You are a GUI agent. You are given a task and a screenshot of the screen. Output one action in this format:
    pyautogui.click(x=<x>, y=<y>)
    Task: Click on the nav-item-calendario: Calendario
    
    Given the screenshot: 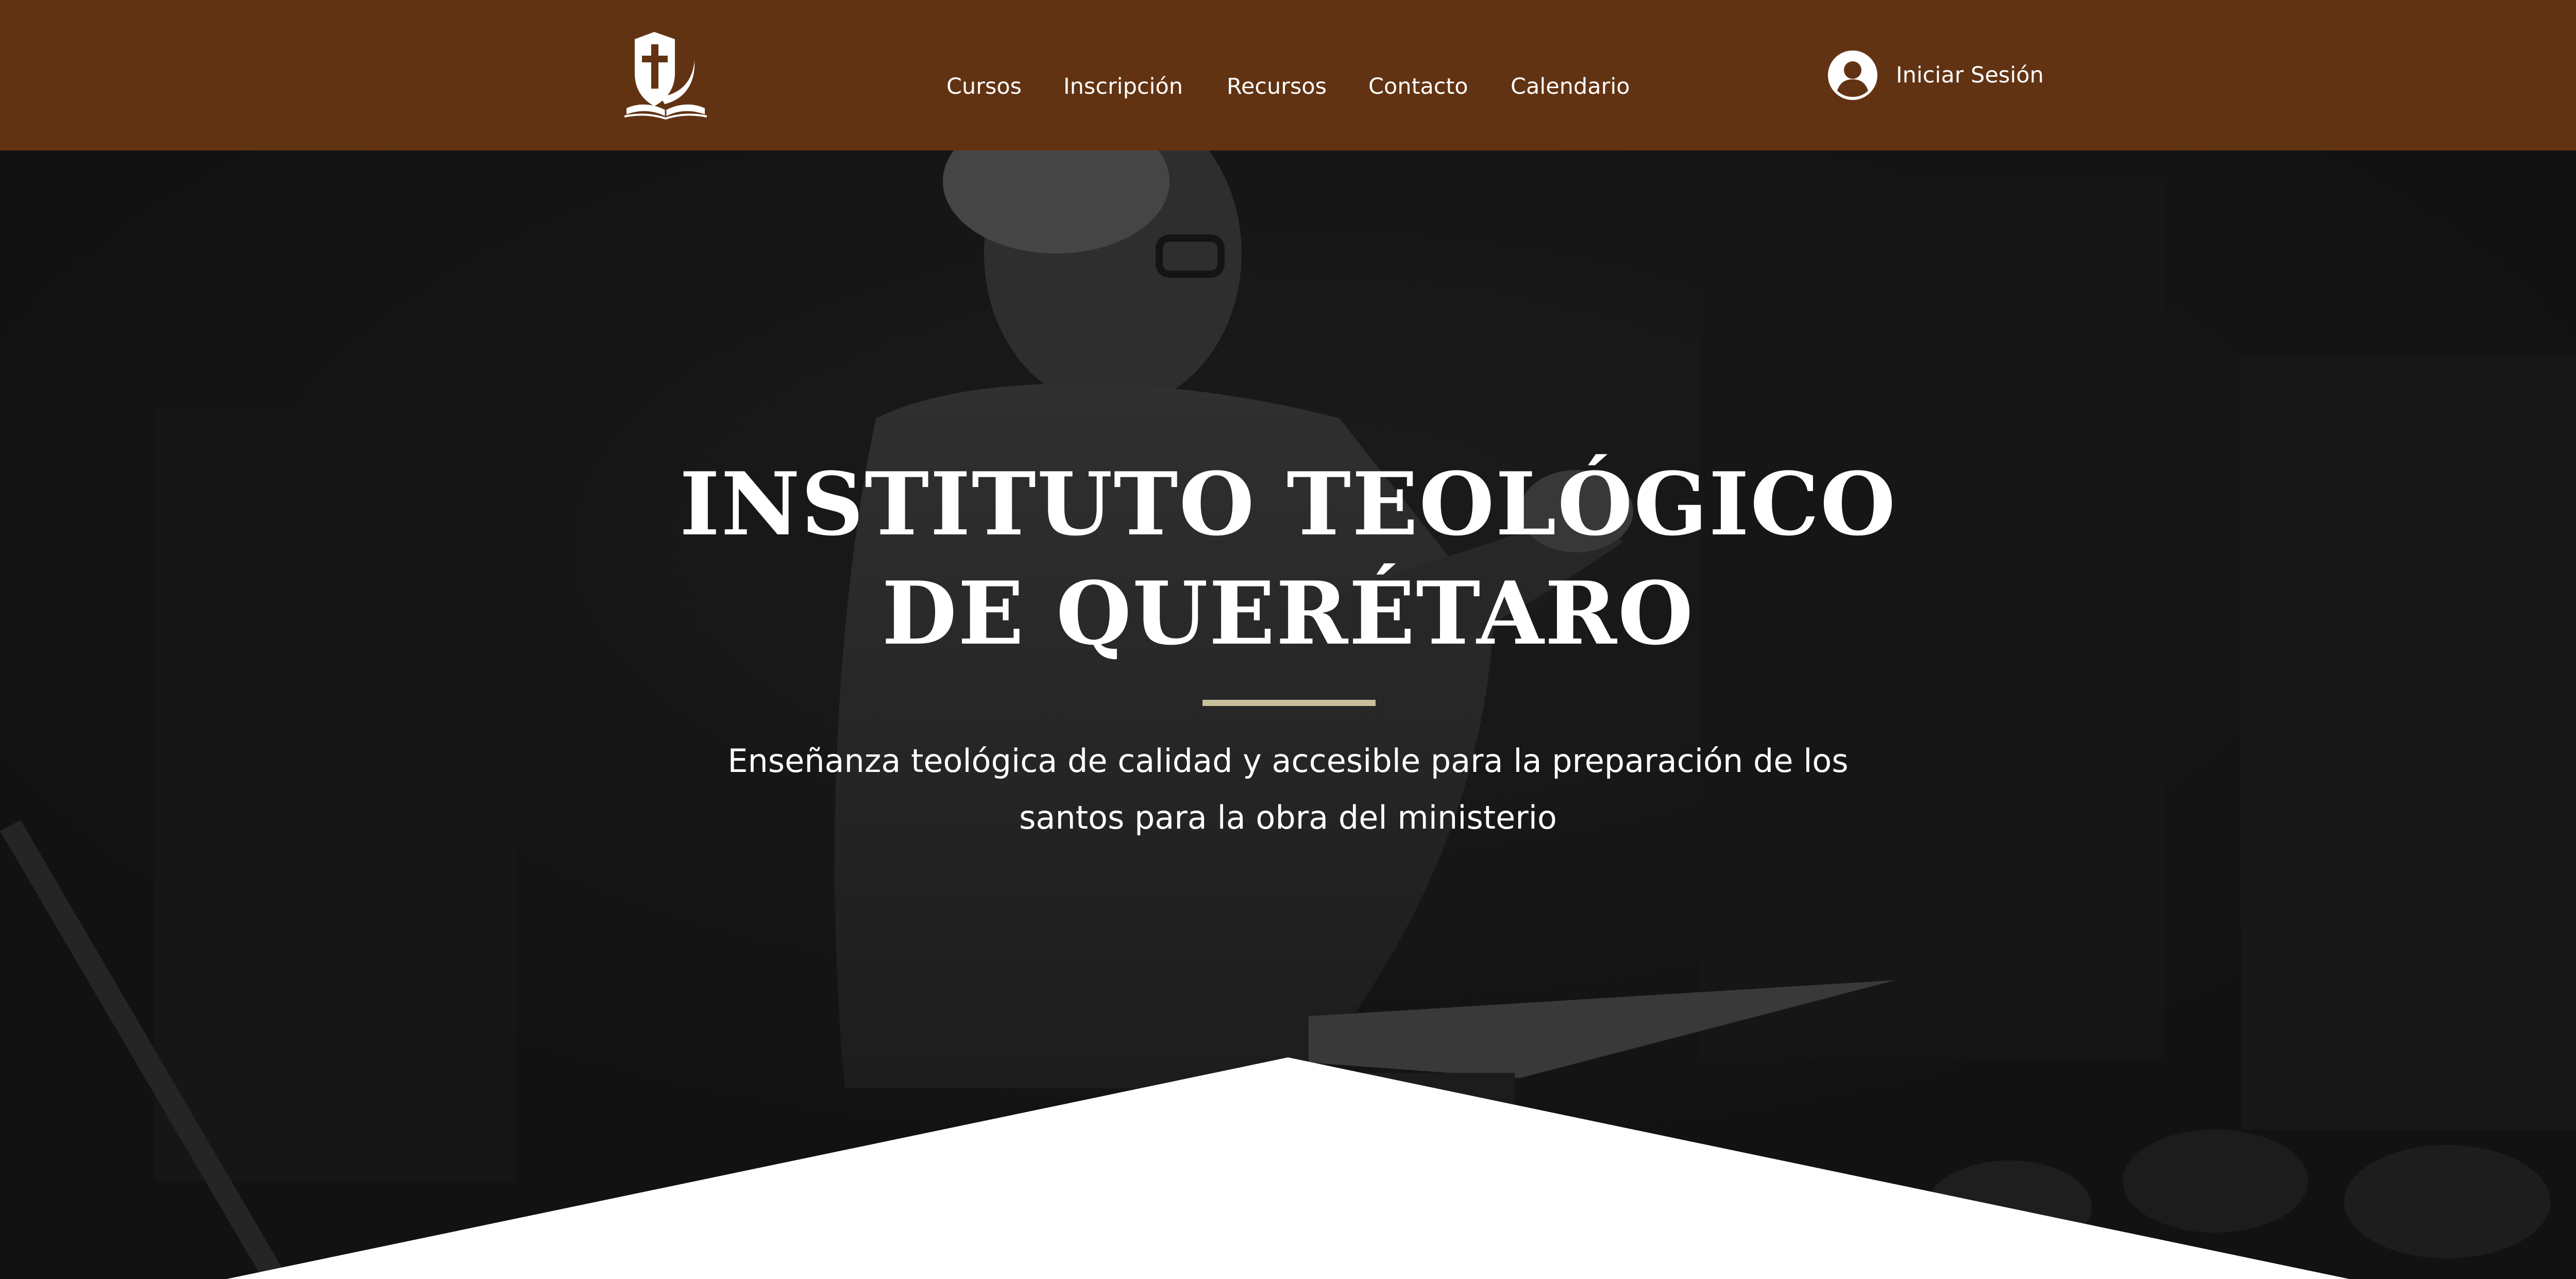 What is the action you would take?
    pyautogui.click(x=1570, y=86)
    